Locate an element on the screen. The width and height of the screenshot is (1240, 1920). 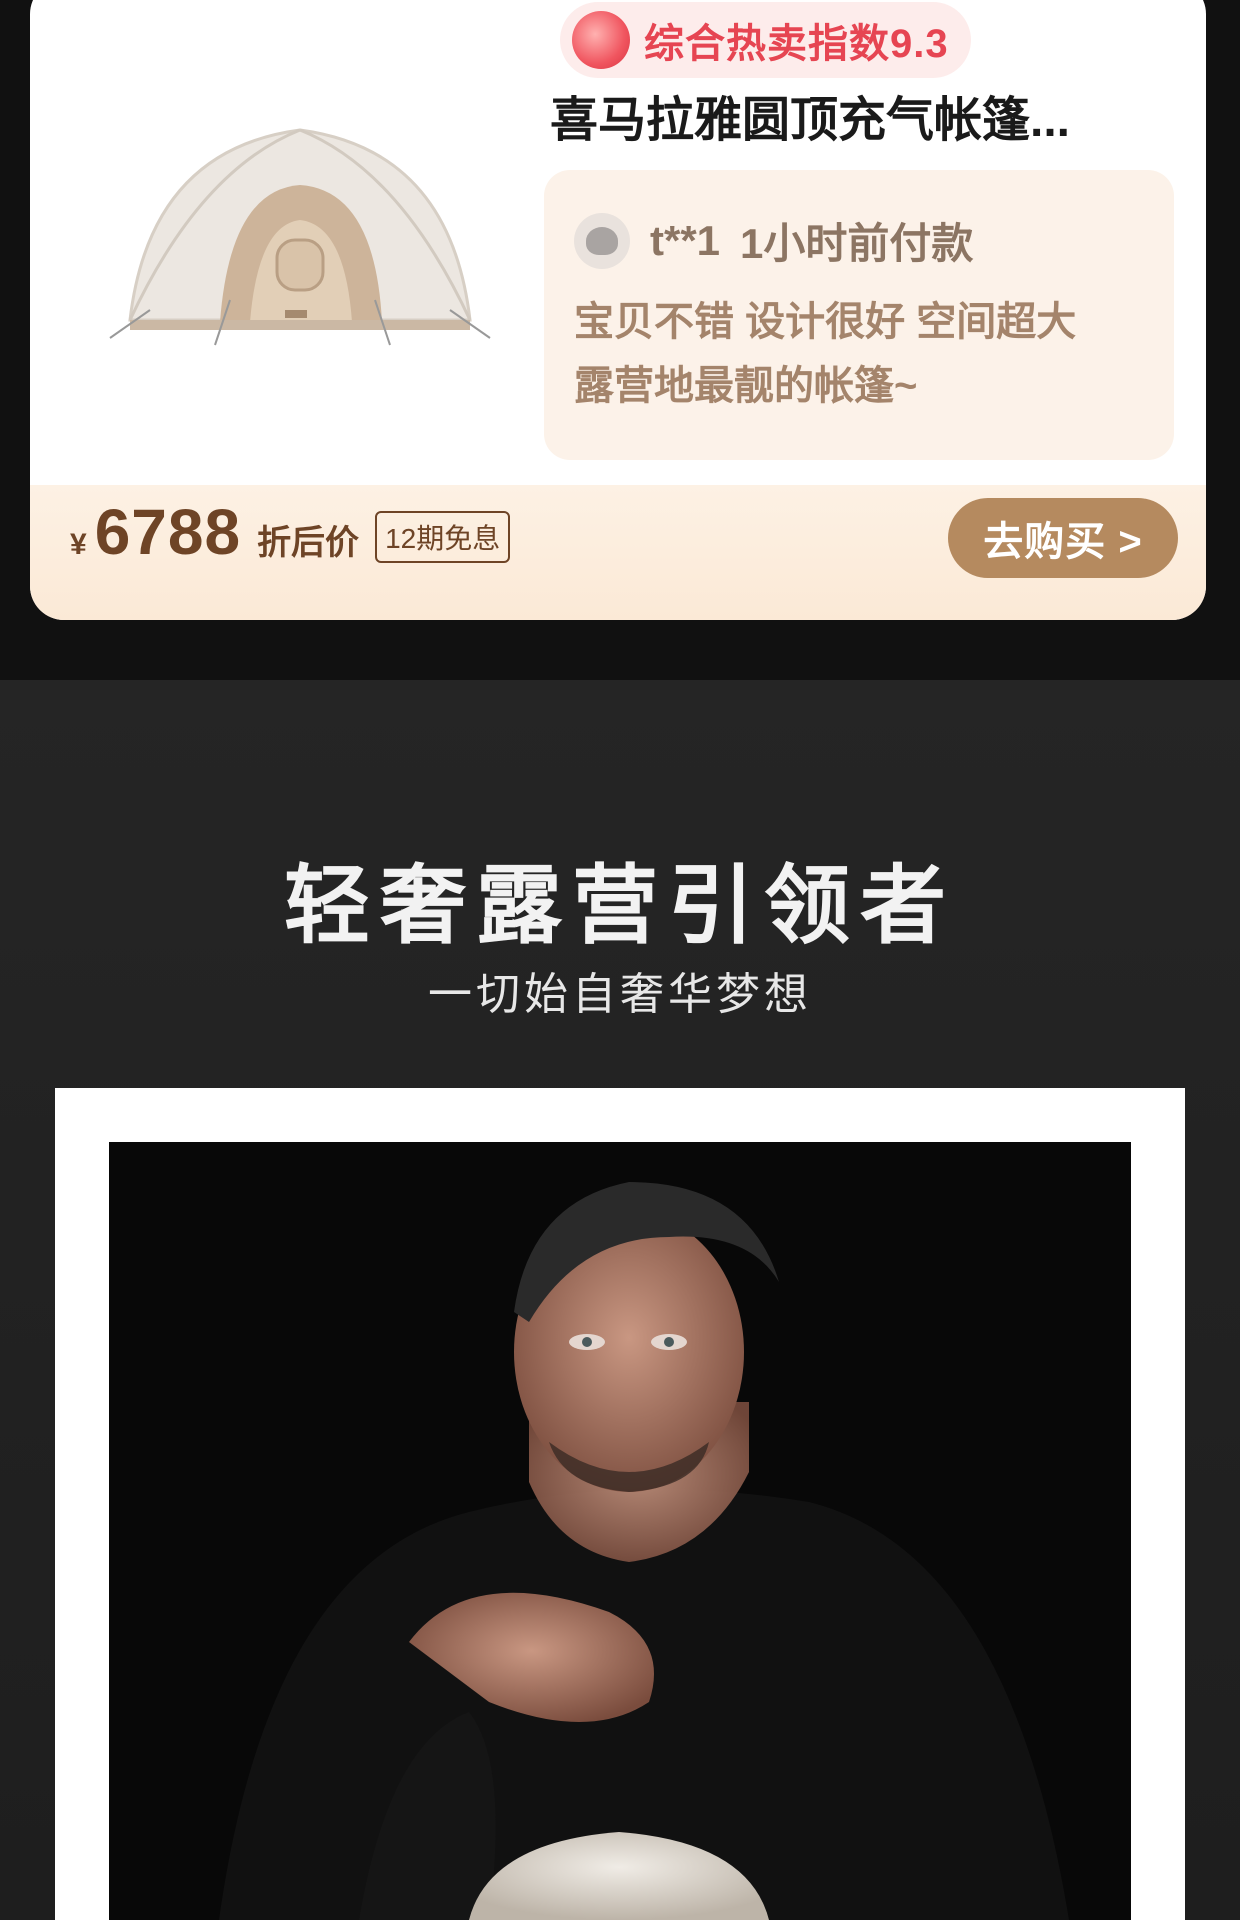
review-box: t**1 1小时前付款 宝贝不错 设计很好 空间超大 露营地最靓的帐篷~ is located at coordinates (859, 315).